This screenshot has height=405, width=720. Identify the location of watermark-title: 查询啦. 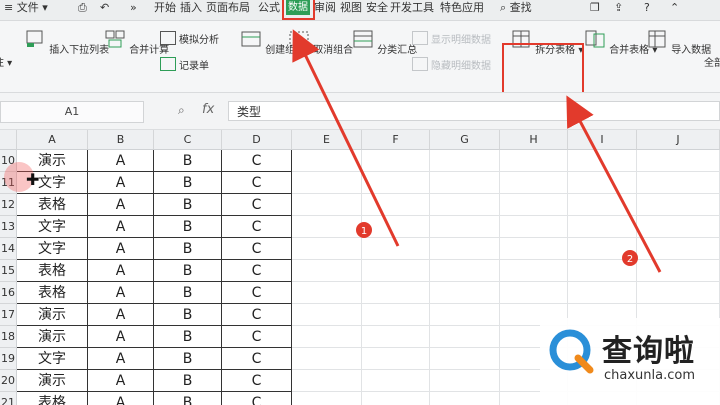
(648, 351).